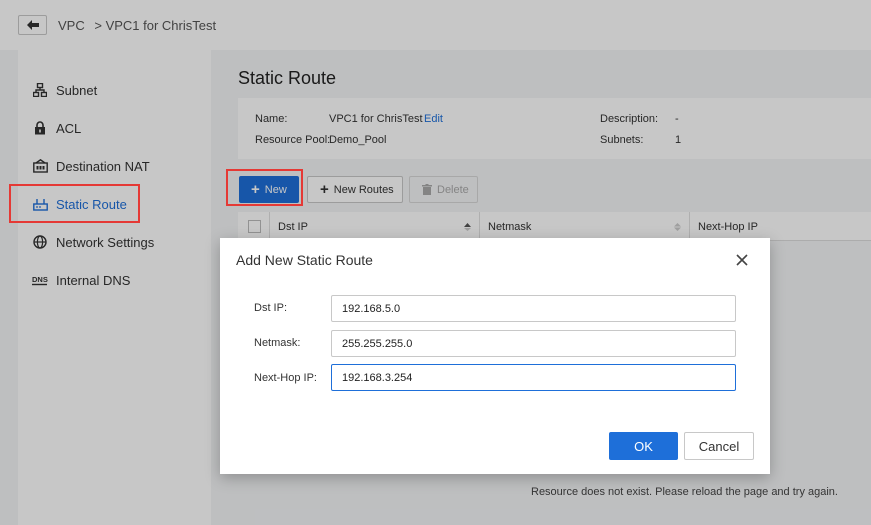 This screenshot has height=525, width=871. What do you see at coordinates (719, 446) in the screenshot?
I see `cancel-button: Cancel` at bounding box center [719, 446].